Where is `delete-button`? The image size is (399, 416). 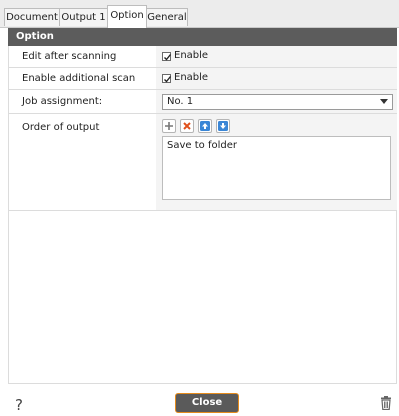
delete-button is located at coordinates (187, 126).